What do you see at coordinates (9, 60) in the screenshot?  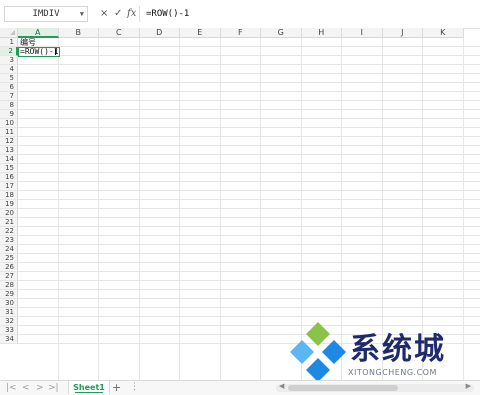 I see `row-header-3: 3` at bounding box center [9, 60].